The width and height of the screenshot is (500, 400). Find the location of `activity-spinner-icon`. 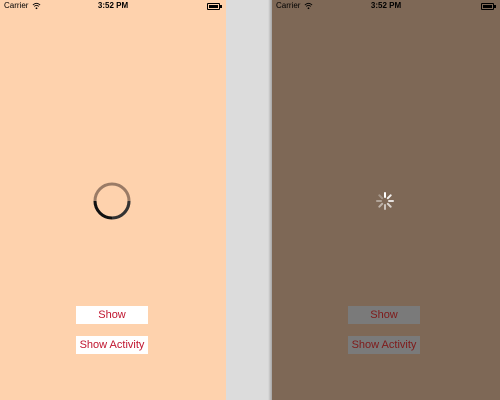

activity-spinner-icon is located at coordinates (385, 201).